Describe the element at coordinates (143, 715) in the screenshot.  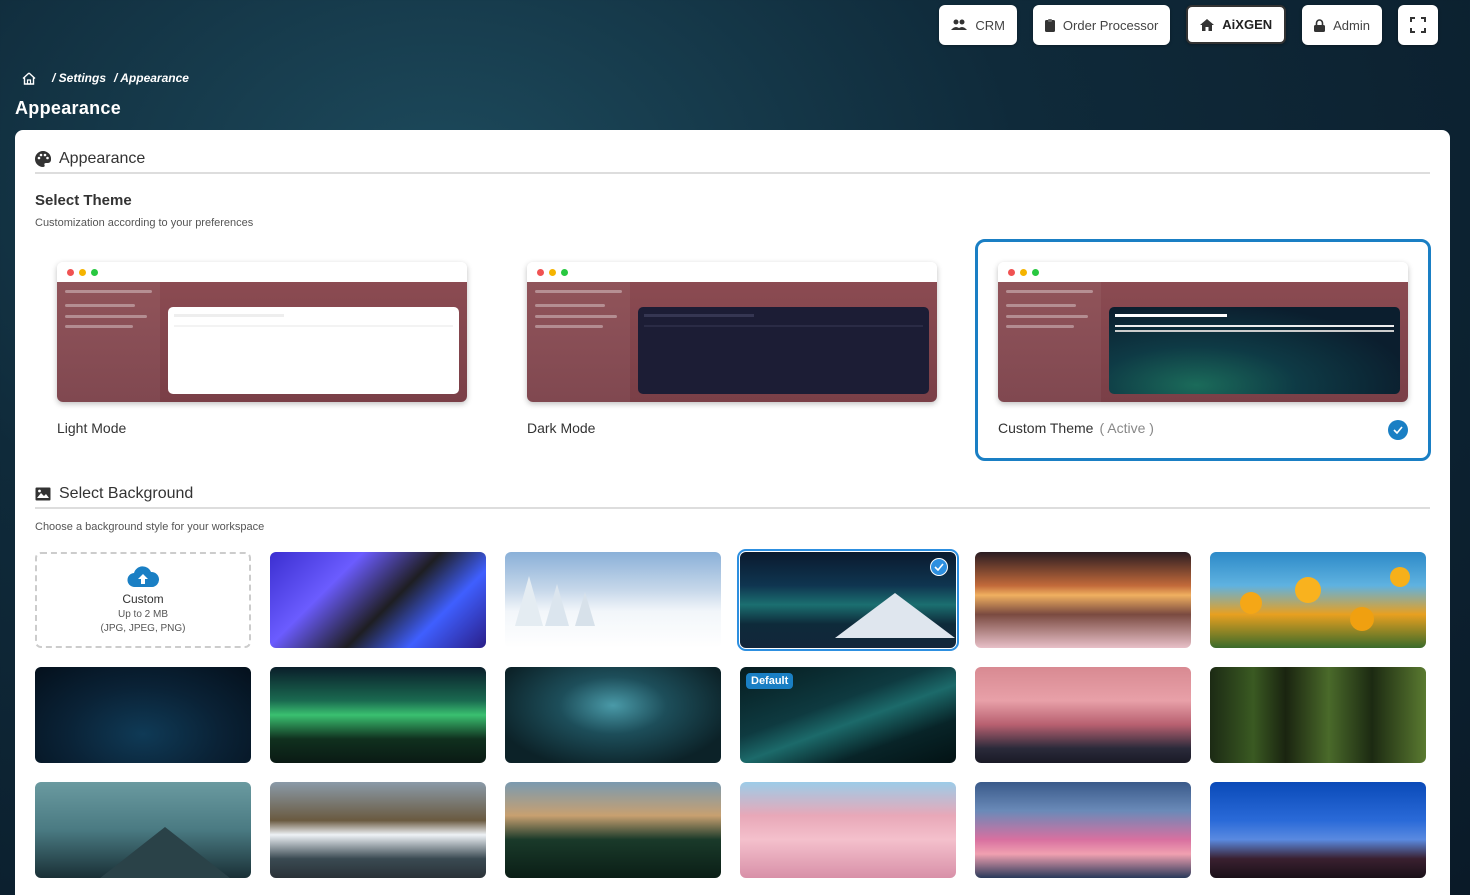
I see `background-option-ice-cave` at that location.